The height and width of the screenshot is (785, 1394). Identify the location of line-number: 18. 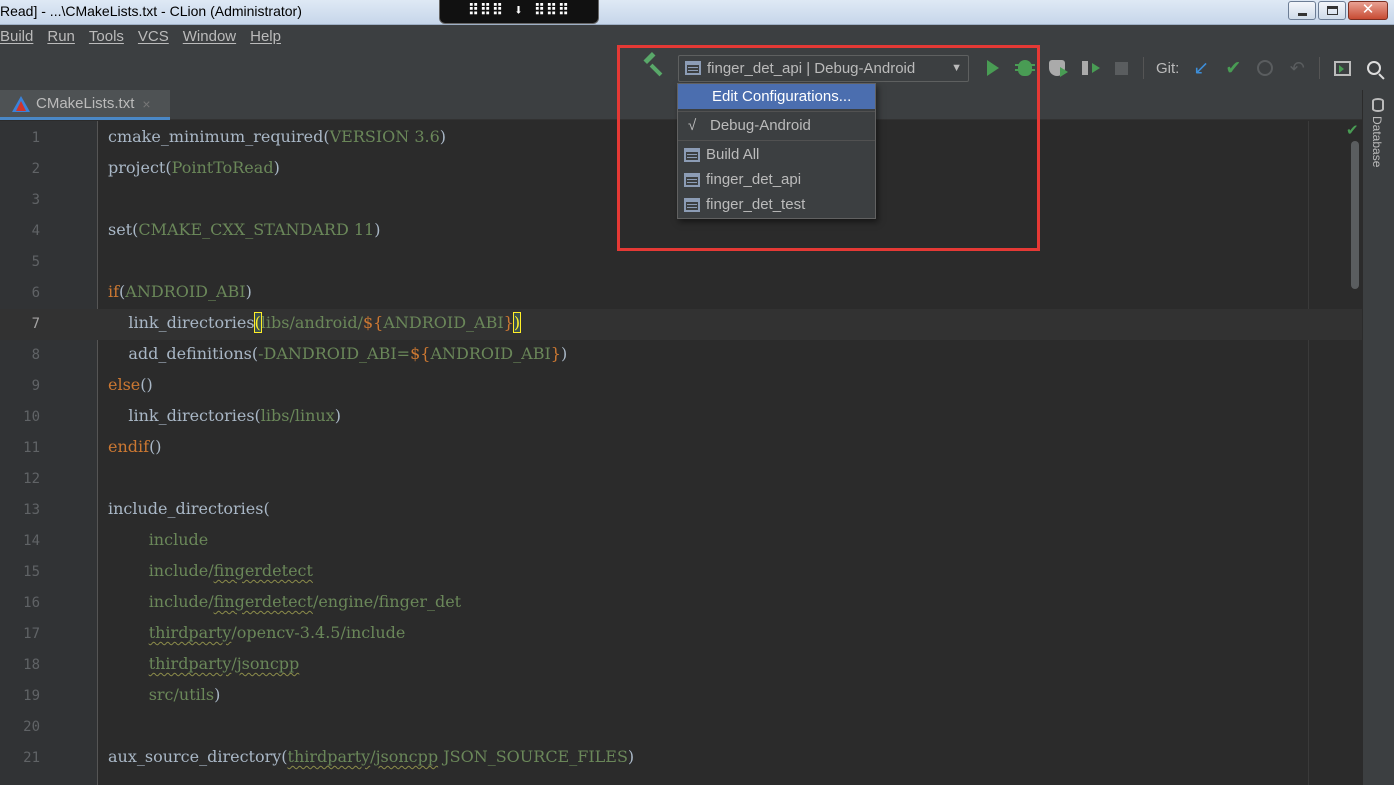
(31, 665).